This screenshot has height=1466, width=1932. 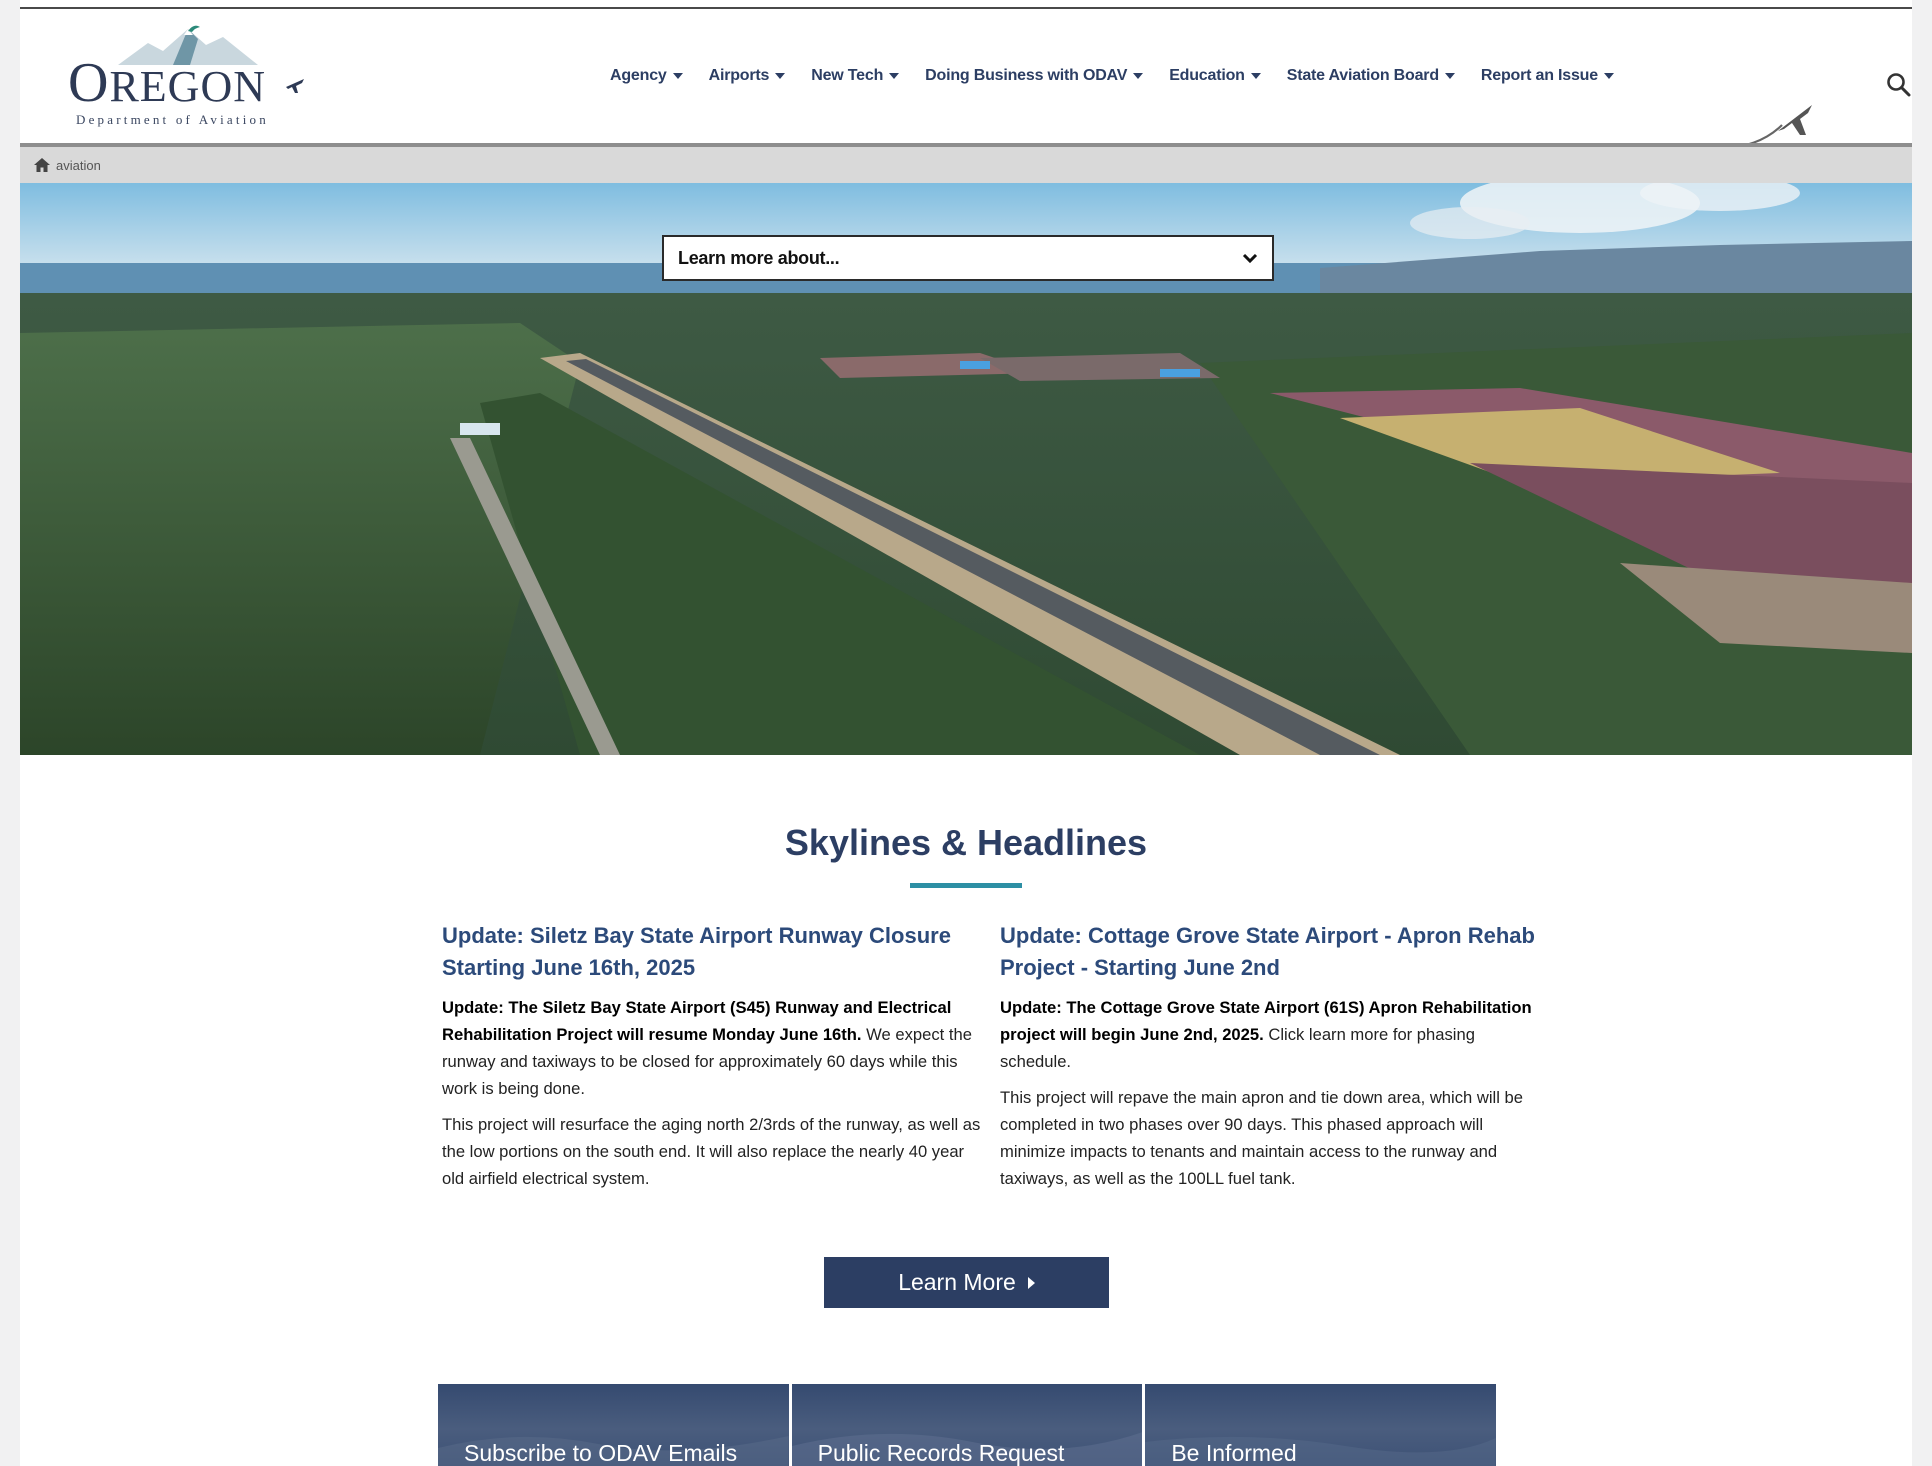 I want to click on card-be-informed: Be Informed, so click(x=1321, y=1425).